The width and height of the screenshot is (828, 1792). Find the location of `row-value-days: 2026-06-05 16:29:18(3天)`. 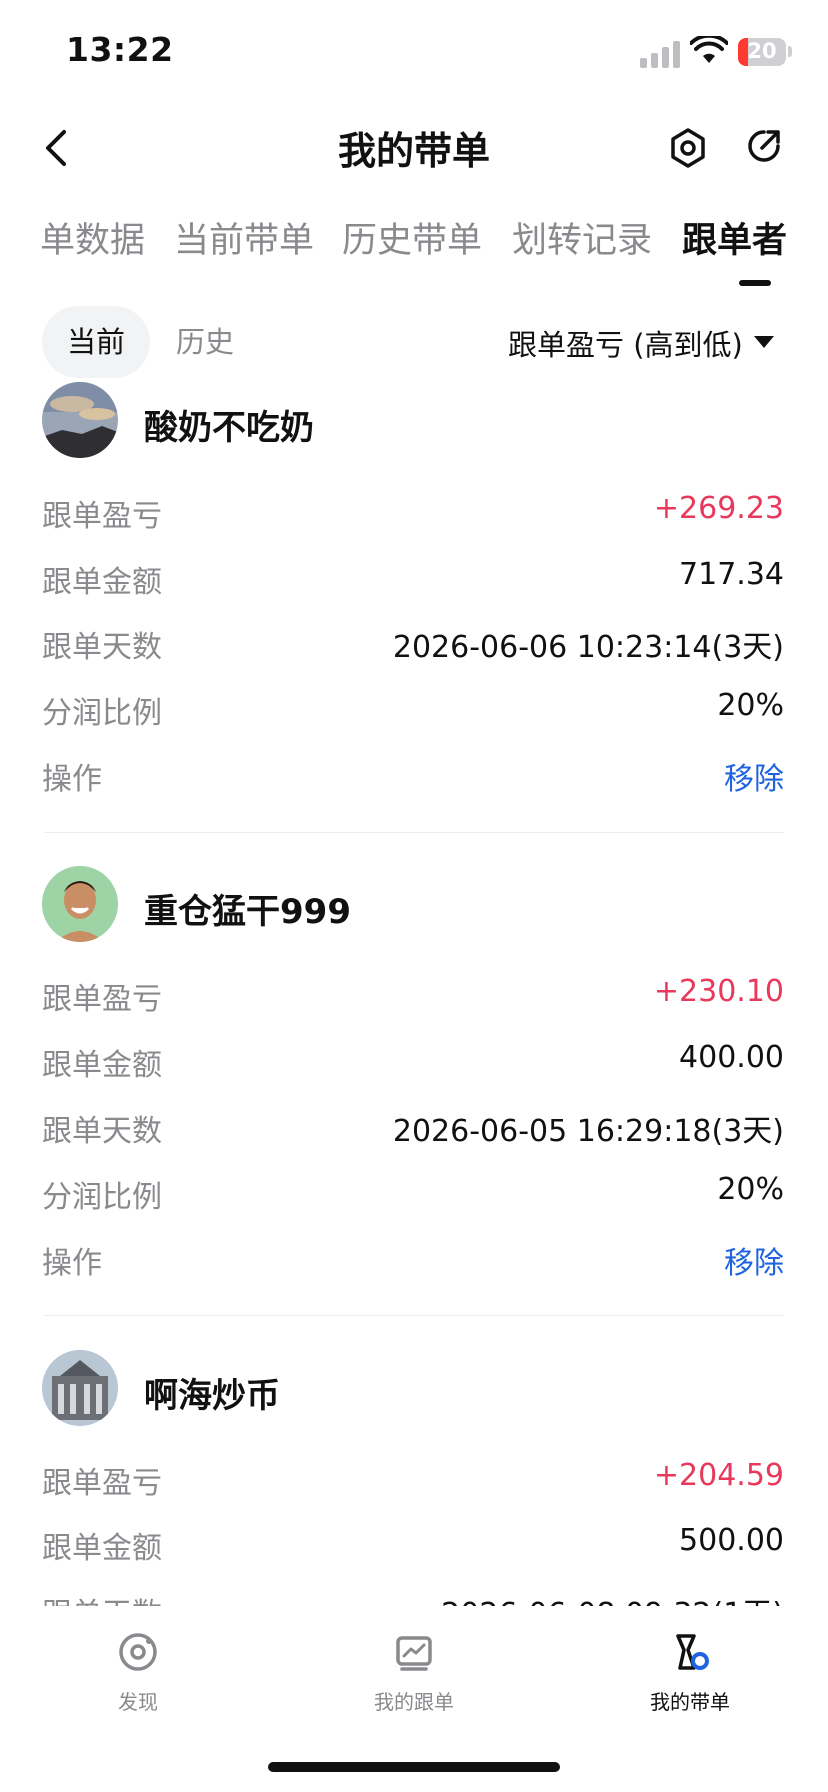

row-value-days: 2026-06-05 16:29:18(3天) is located at coordinates (588, 1131).